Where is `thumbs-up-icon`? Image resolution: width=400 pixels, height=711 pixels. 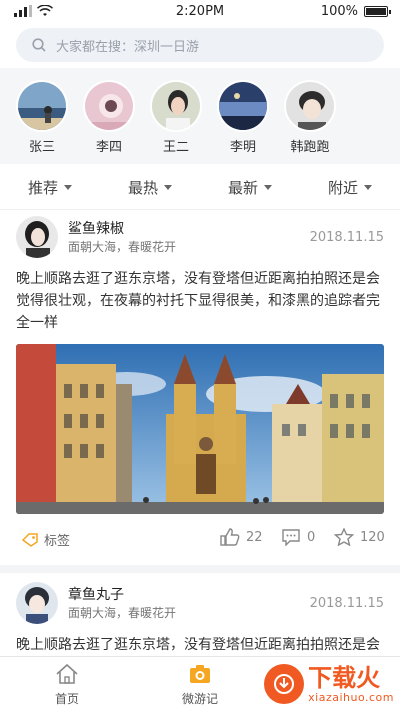 thumbs-up-icon is located at coordinates (230, 537).